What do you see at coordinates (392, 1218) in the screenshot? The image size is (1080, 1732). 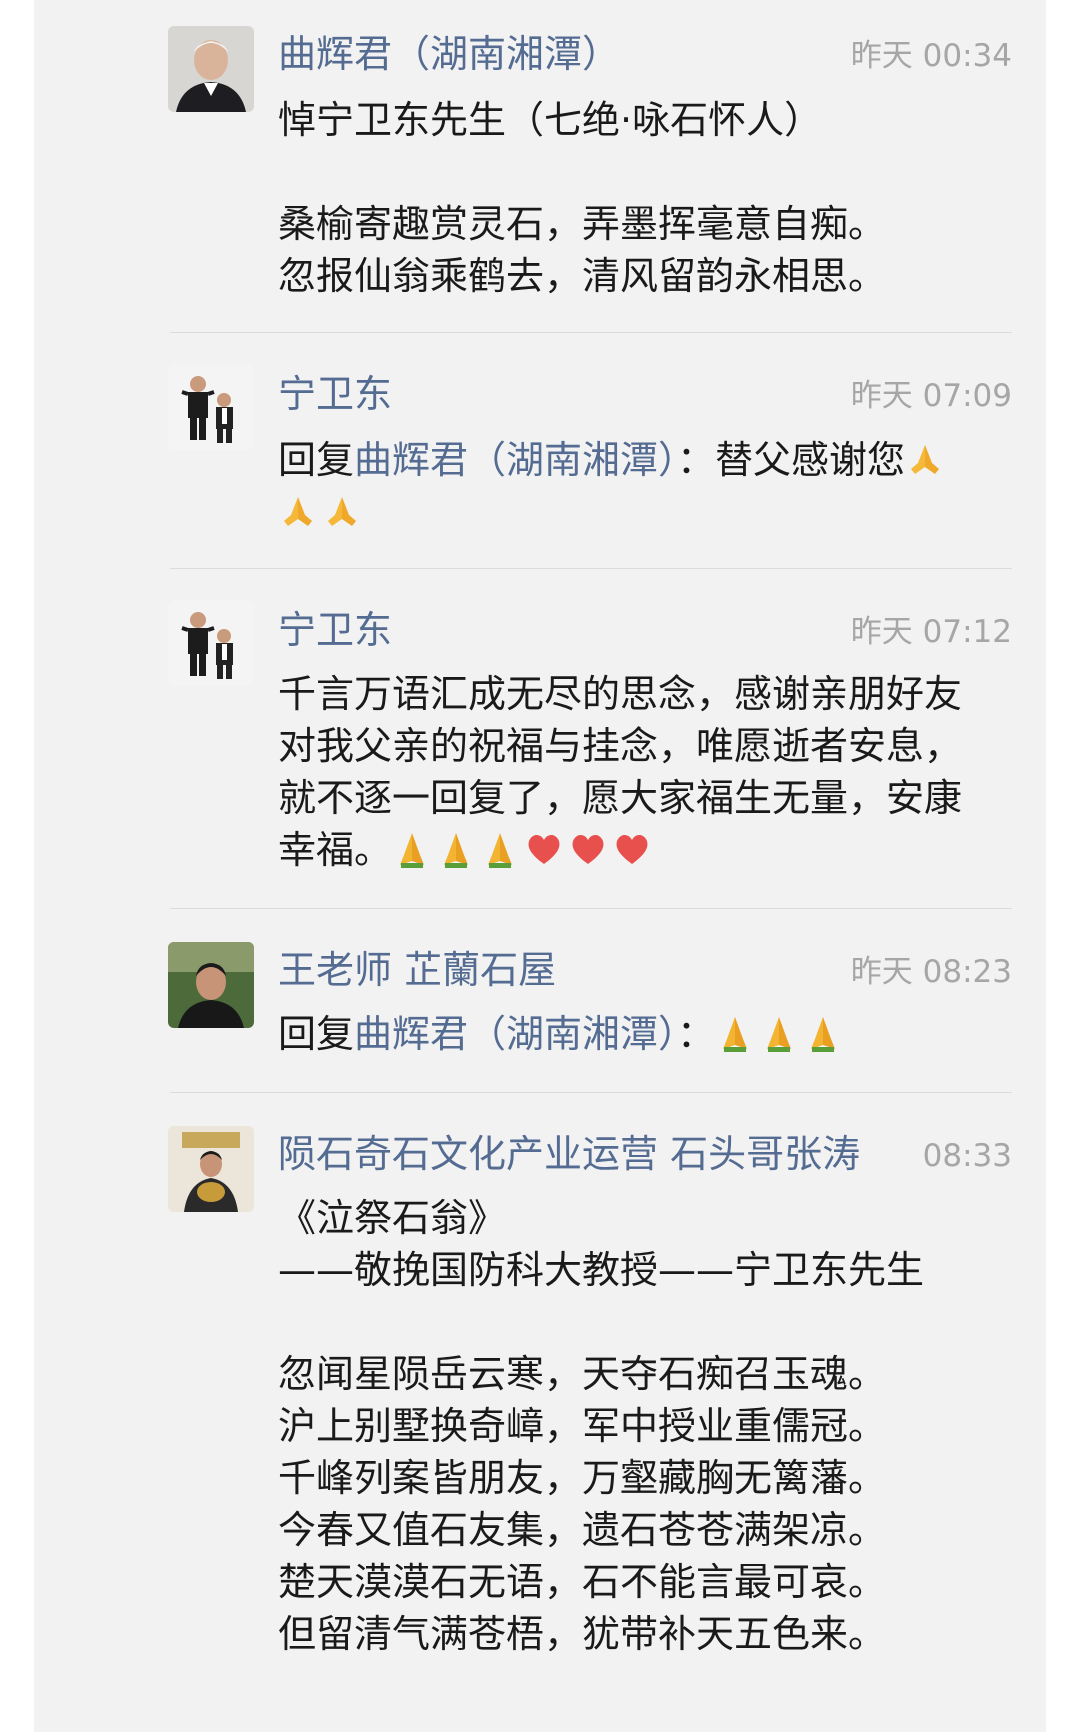 I see `text-line: 《泣祭石翁》` at bounding box center [392, 1218].